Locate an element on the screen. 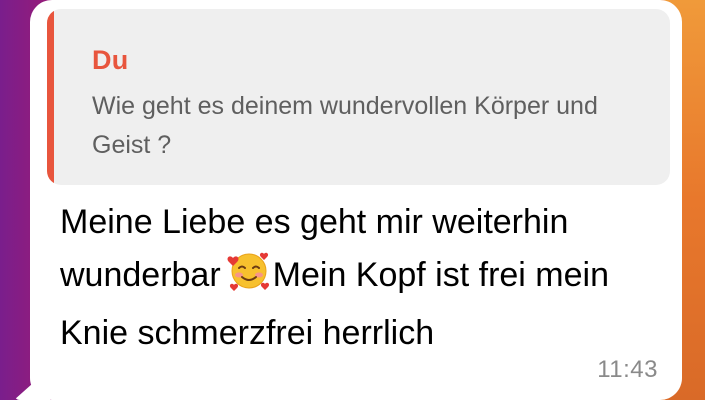 The height and width of the screenshot is (400, 705). quote-author: Du is located at coordinates (110, 60).